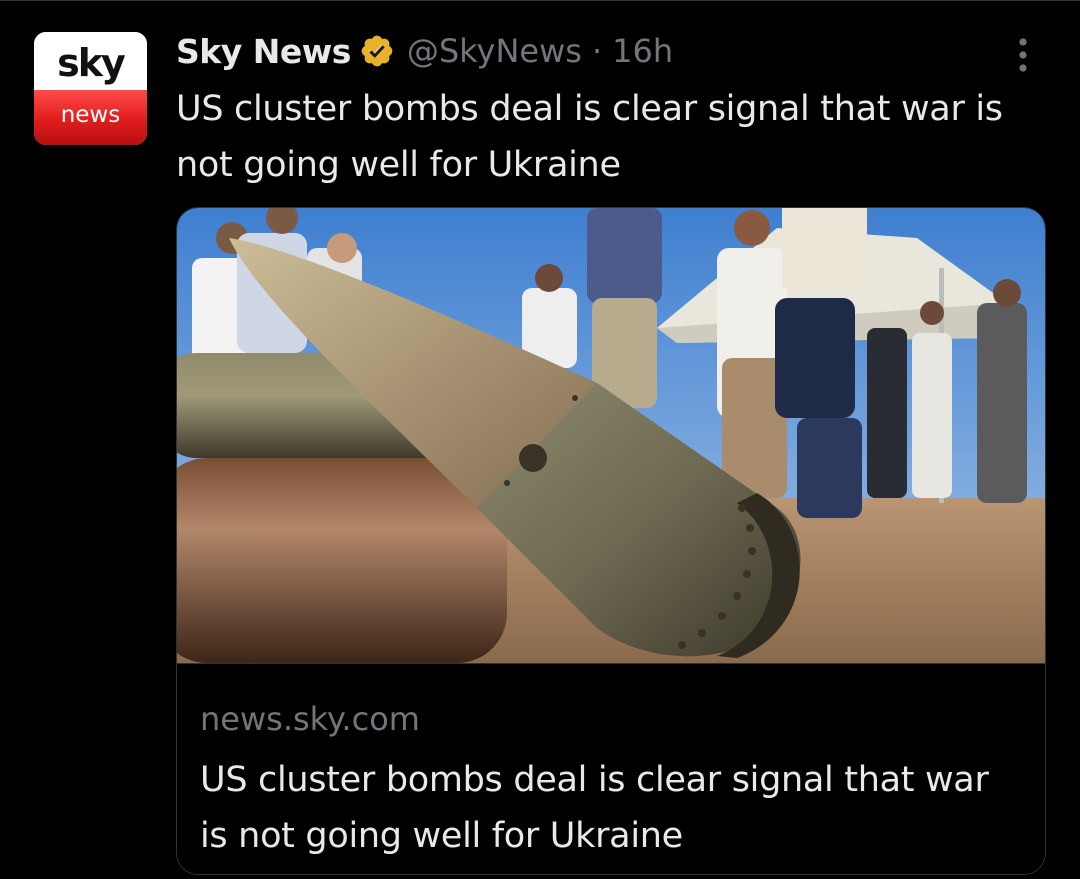 The width and height of the screenshot is (1080, 879). Describe the element at coordinates (1023, 55) in the screenshot. I see `more-options-icon` at that location.